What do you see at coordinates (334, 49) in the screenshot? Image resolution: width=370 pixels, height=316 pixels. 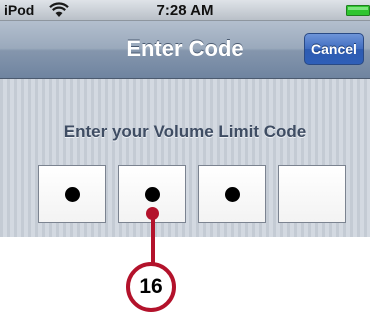 I see `cancel-button: Cancel` at bounding box center [334, 49].